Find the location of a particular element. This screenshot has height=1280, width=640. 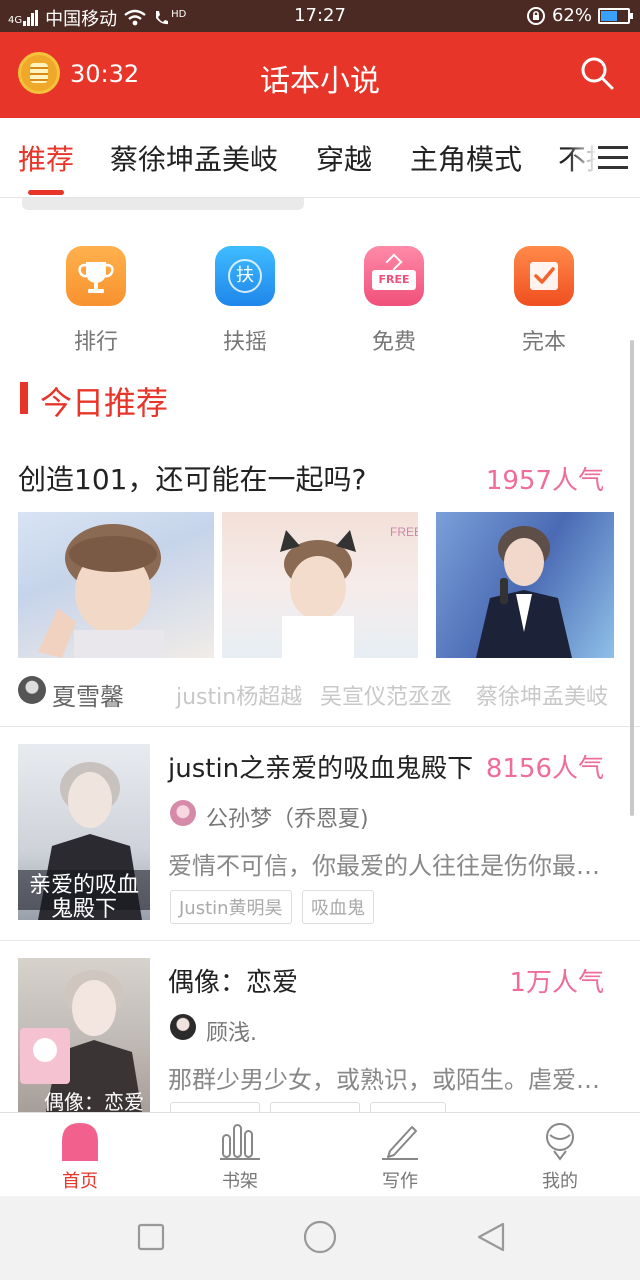

tab-recommended: 推荐 is located at coordinates (46, 158).